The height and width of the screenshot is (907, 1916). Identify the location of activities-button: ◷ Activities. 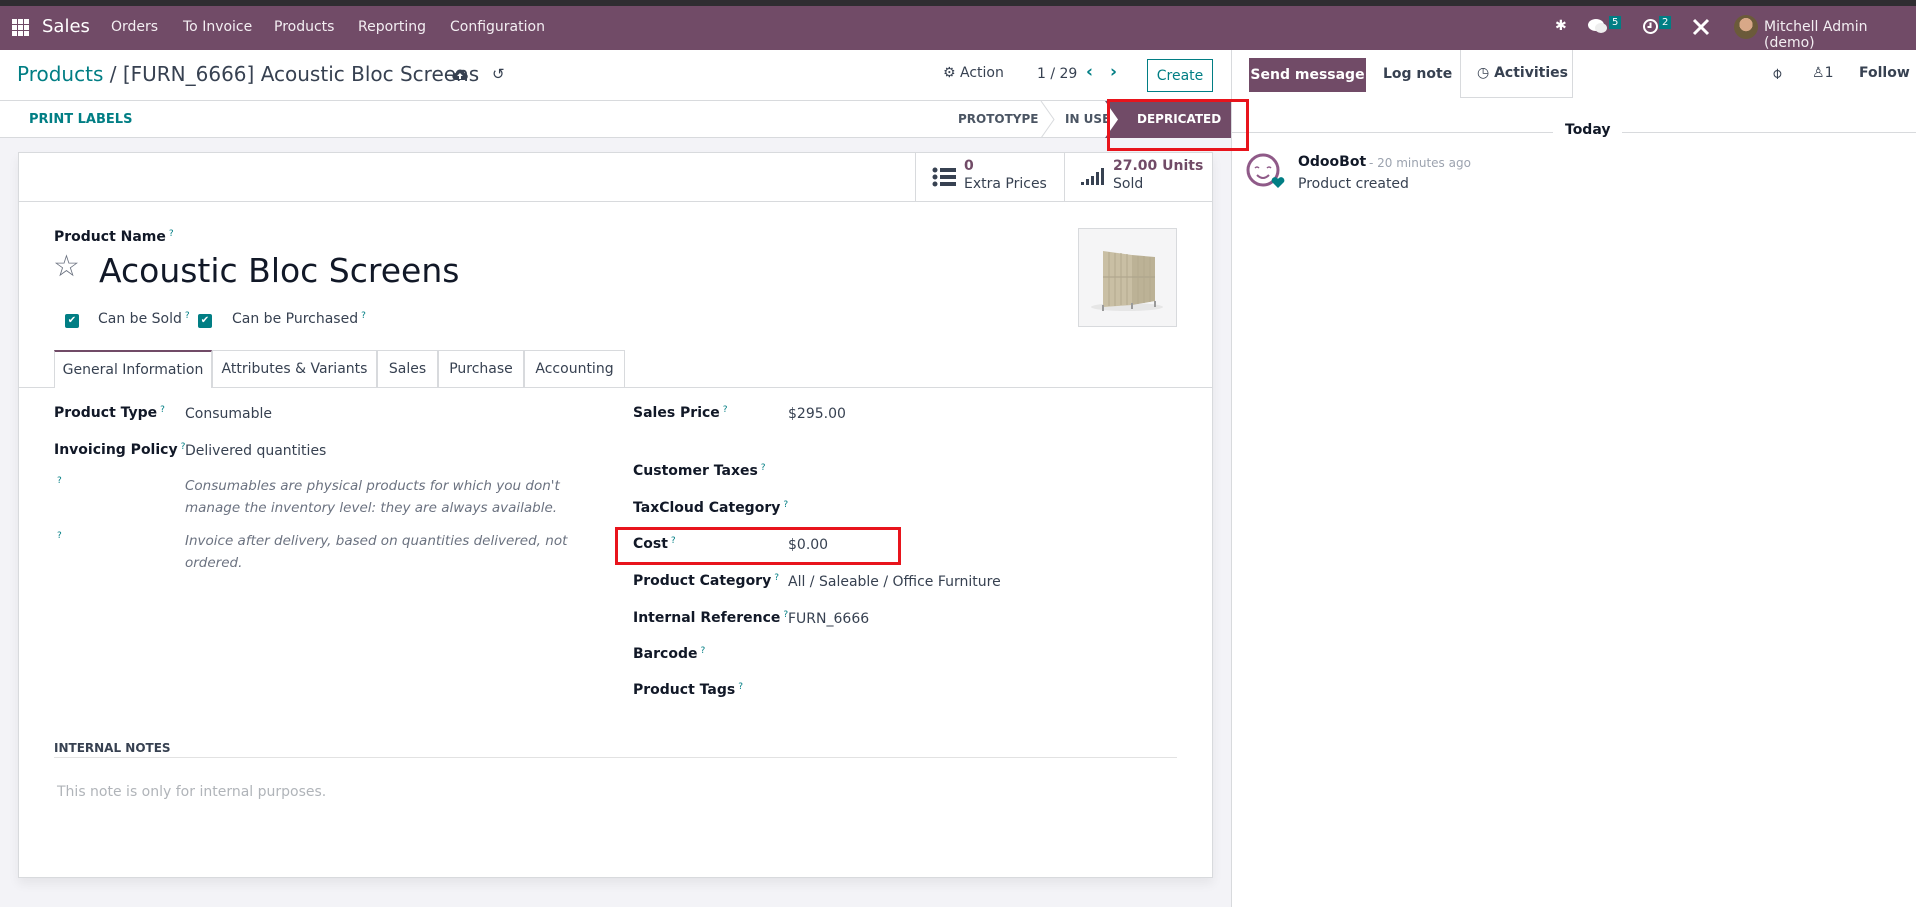
(1516, 74).